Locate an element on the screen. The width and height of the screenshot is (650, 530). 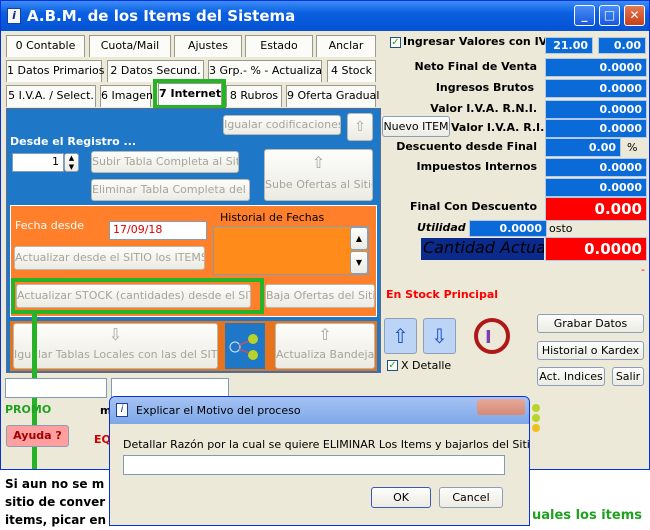
window-title: A.B.M. de los Items del Sistema is located at coordinates (161, 16).